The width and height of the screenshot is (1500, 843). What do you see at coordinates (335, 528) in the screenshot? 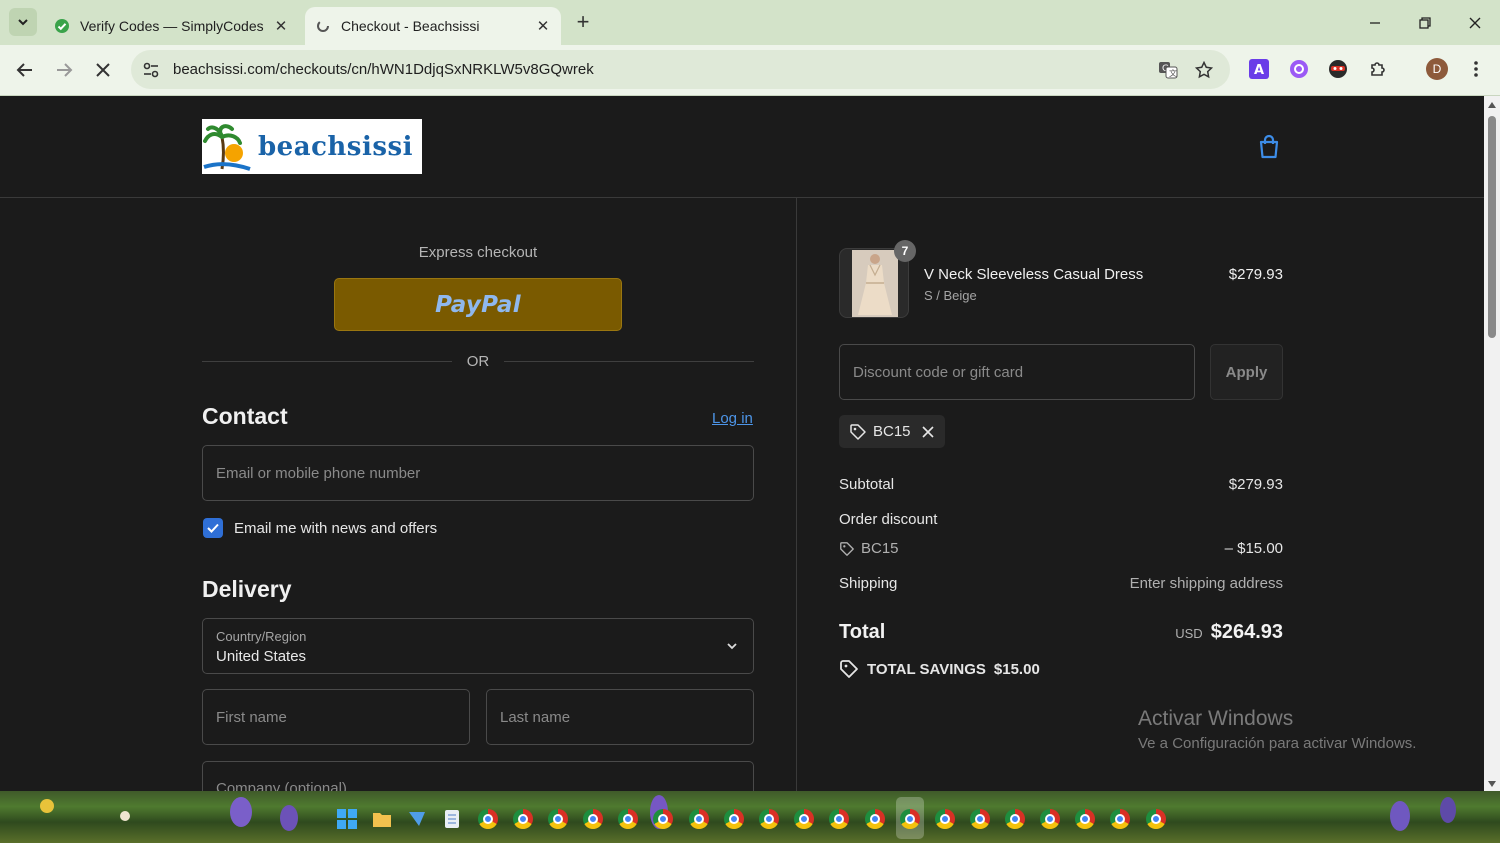
I see `newsletter-label: Email me with news and offers` at bounding box center [335, 528].